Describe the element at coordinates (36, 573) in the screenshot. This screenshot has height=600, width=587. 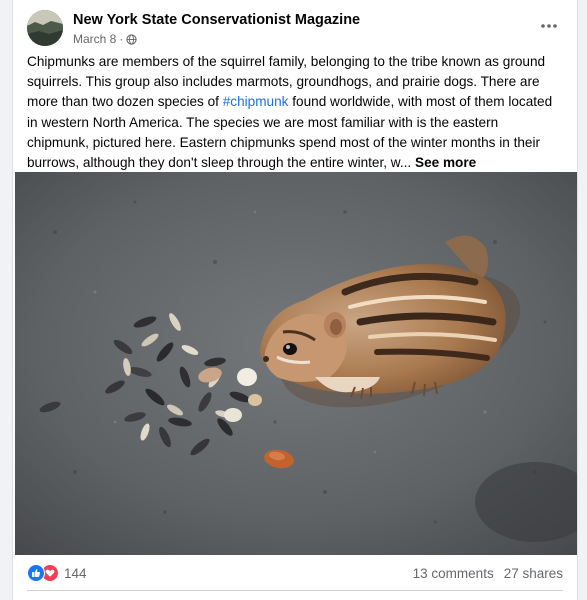
I see `like-icon` at that location.